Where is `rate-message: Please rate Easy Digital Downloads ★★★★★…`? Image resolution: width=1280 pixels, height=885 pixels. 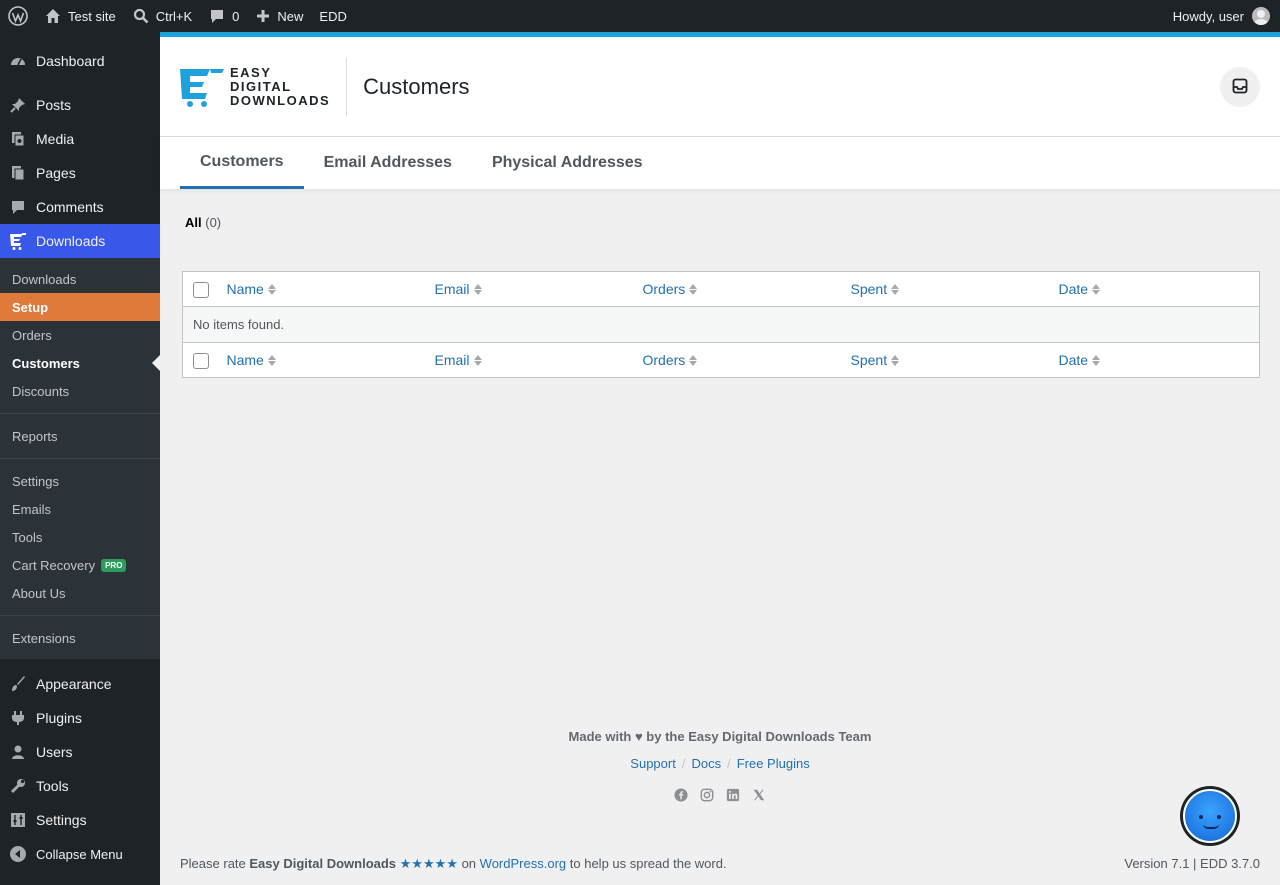
rate-message: Please rate Easy Digital Downloads ★★★★★… is located at coordinates (453, 864).